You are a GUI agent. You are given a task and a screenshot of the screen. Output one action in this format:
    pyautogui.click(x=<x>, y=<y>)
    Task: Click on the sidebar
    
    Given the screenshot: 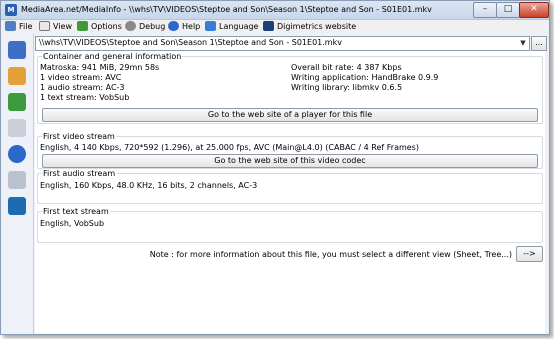 What is the action you would take?
    pyautogui.click(x=17, y=184)
    